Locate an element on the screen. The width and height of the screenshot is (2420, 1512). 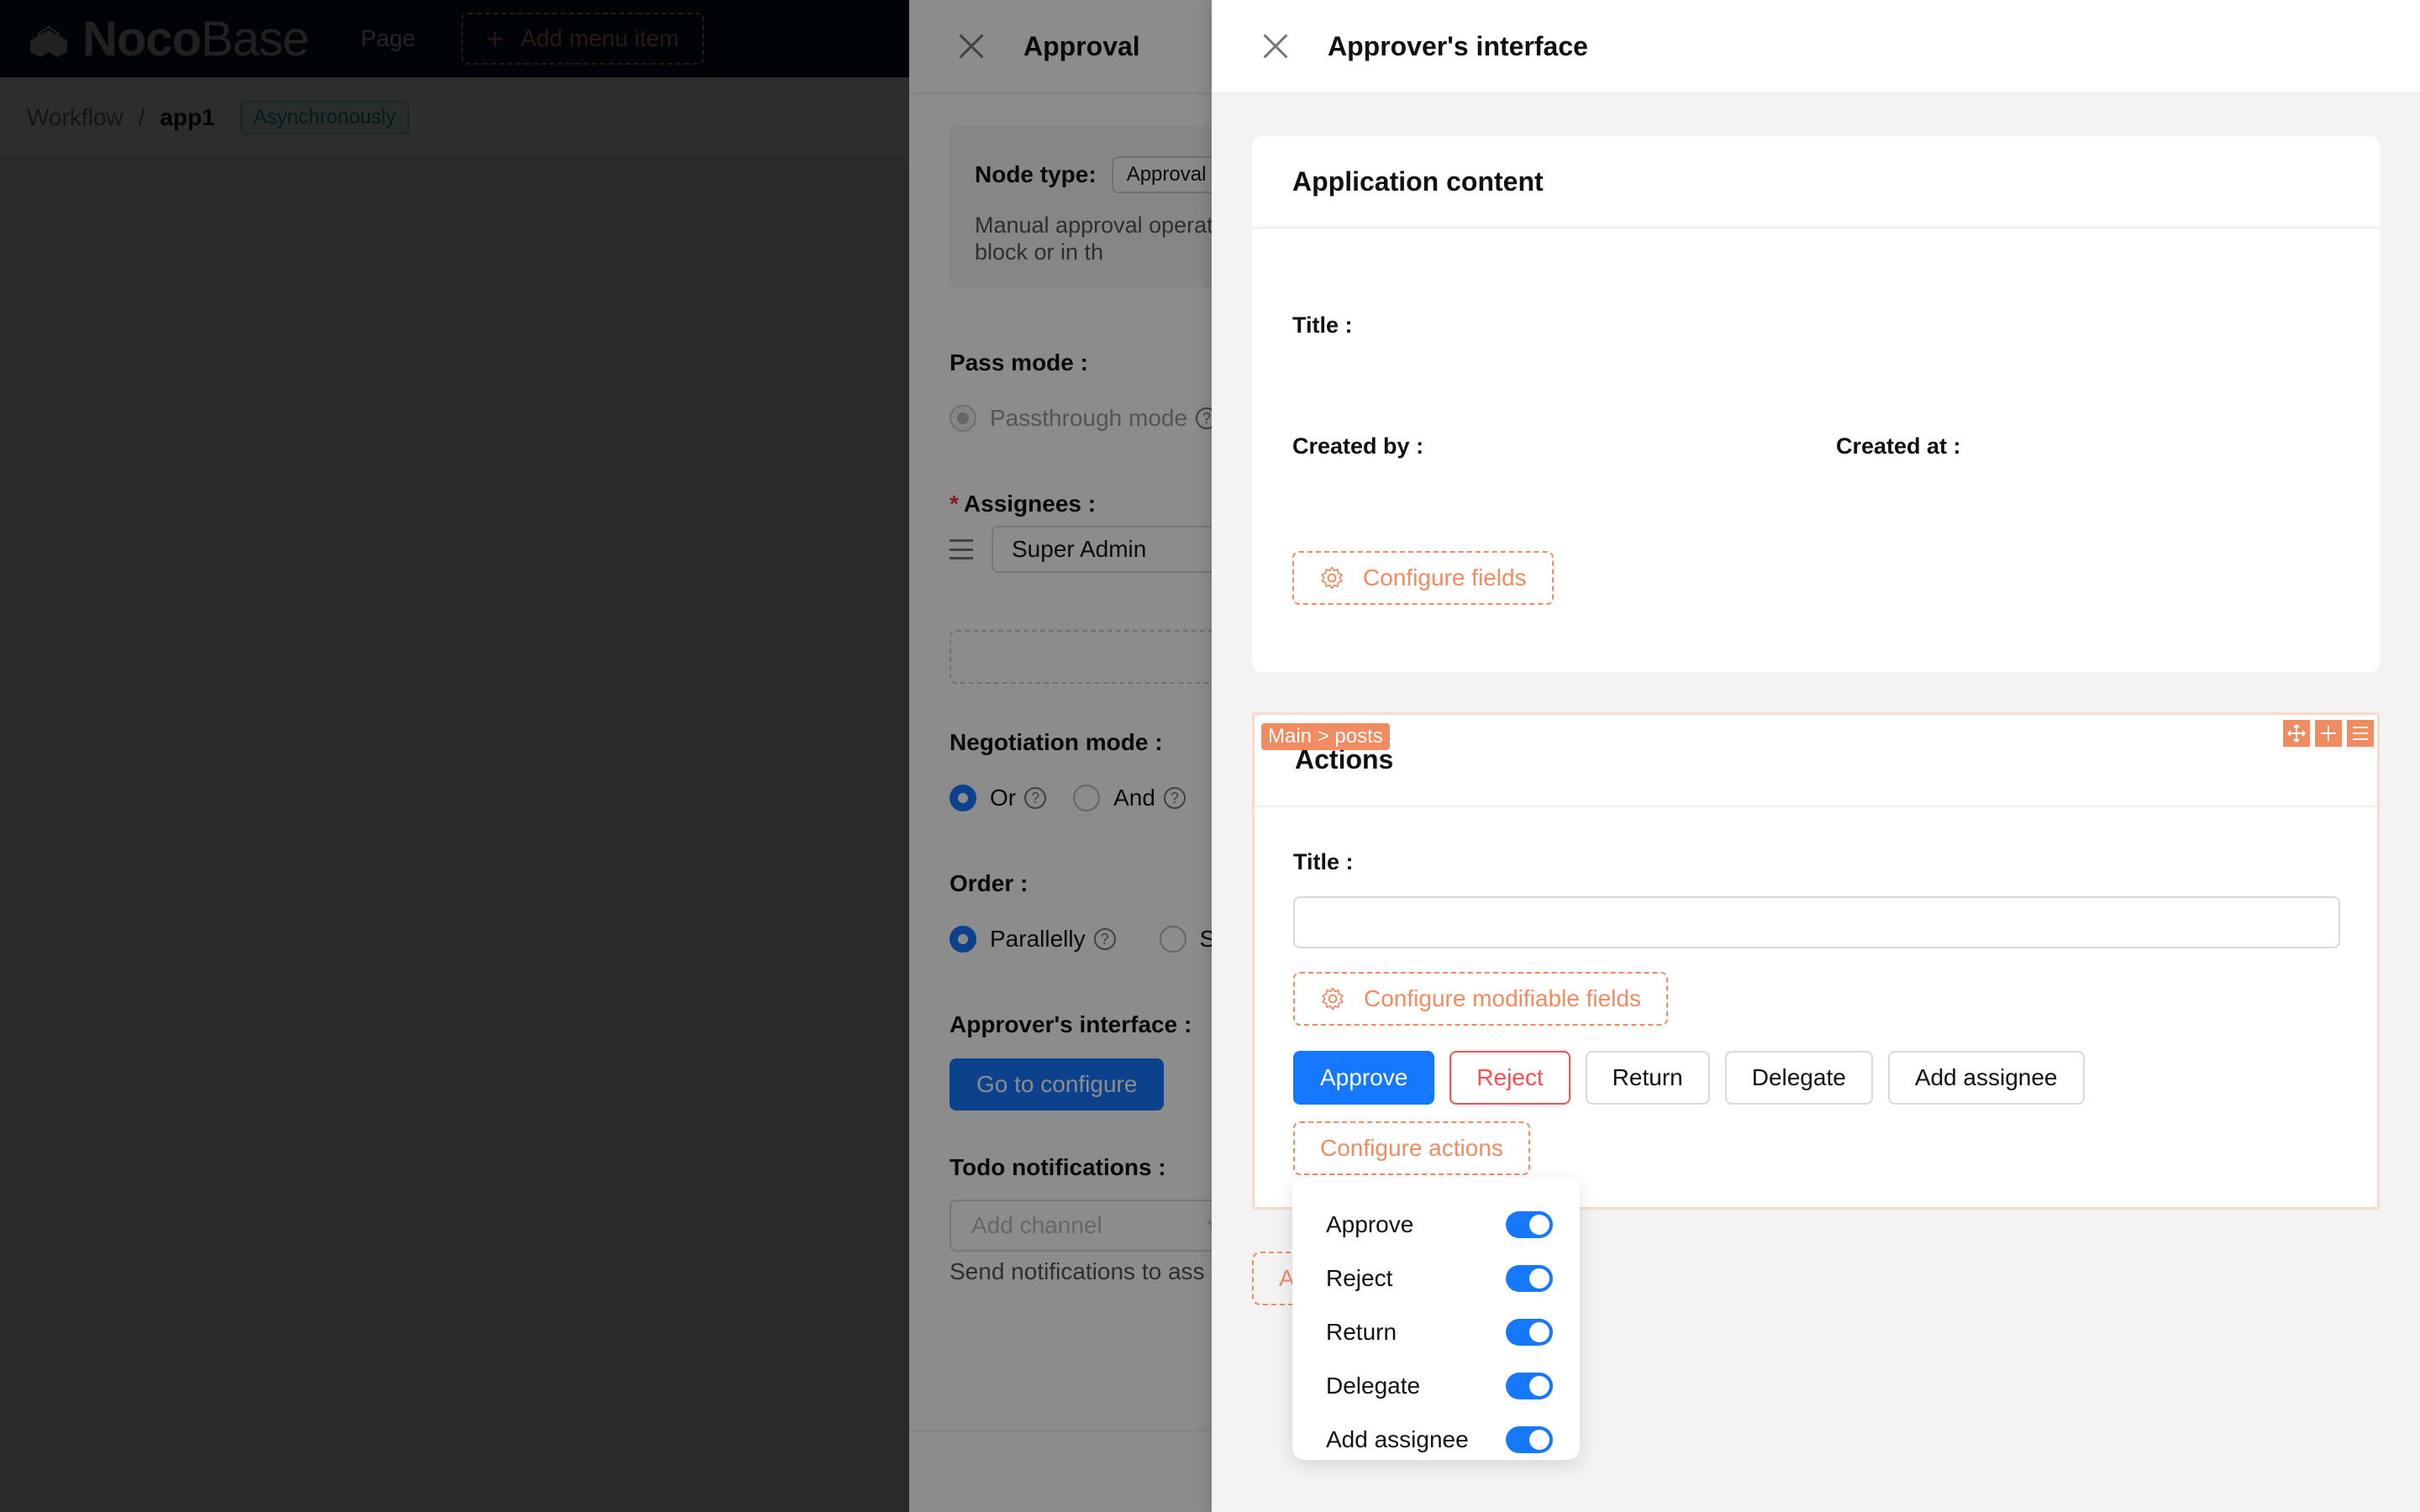
field-title-label: Title : is located at coordinates (1322, 325).